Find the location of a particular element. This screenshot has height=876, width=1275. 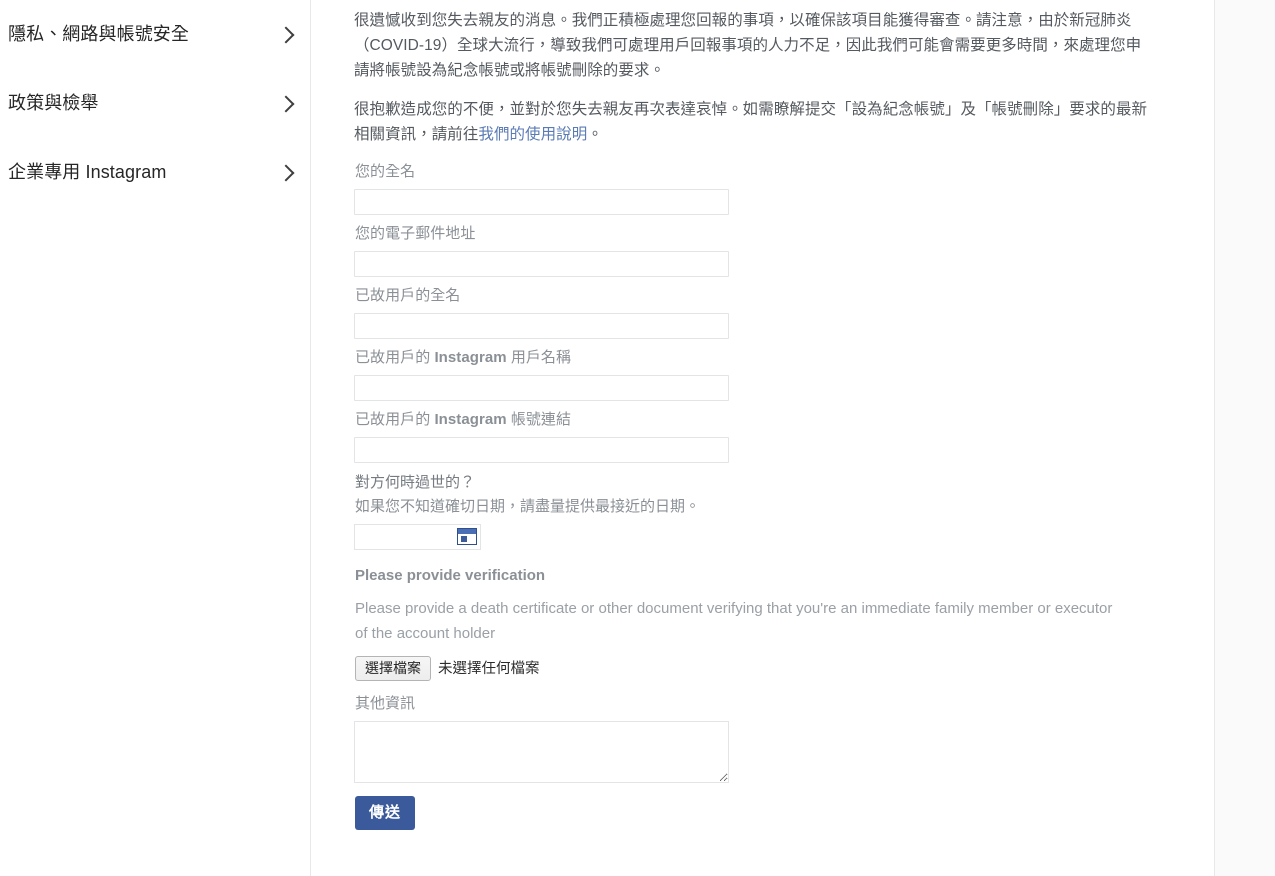

field-your-email: 您的電子郵件地址 is located at coordinates (784, 250).